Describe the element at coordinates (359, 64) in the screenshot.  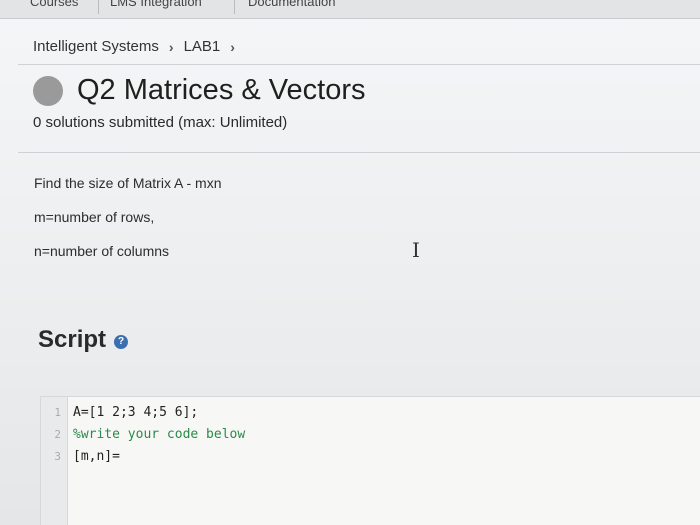
I see `breadcrumb-divider` at that location.